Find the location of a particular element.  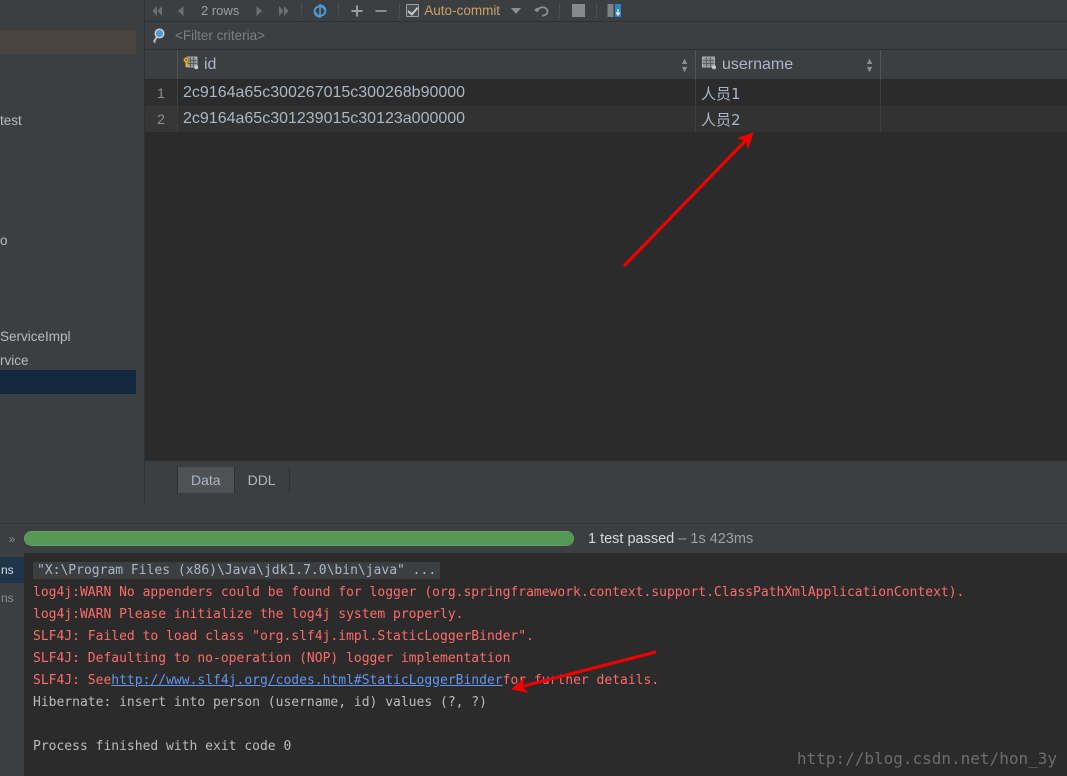

primary-key-icon is located at coordinates (191, 65).